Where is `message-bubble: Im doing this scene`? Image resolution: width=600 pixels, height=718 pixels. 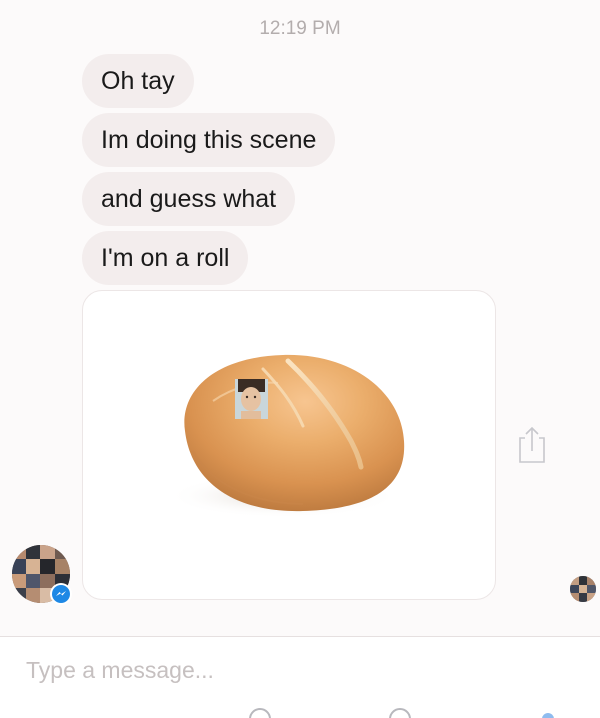 message-bubble: Im doing this scene is located at coordinates (209, 140).